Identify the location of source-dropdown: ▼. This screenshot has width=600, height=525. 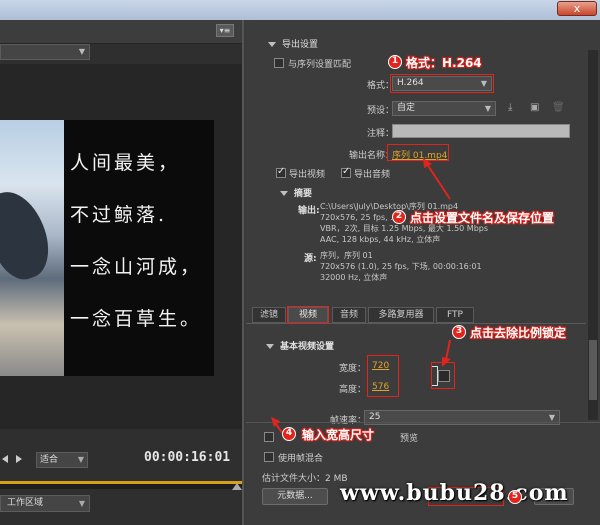
(45, 52).